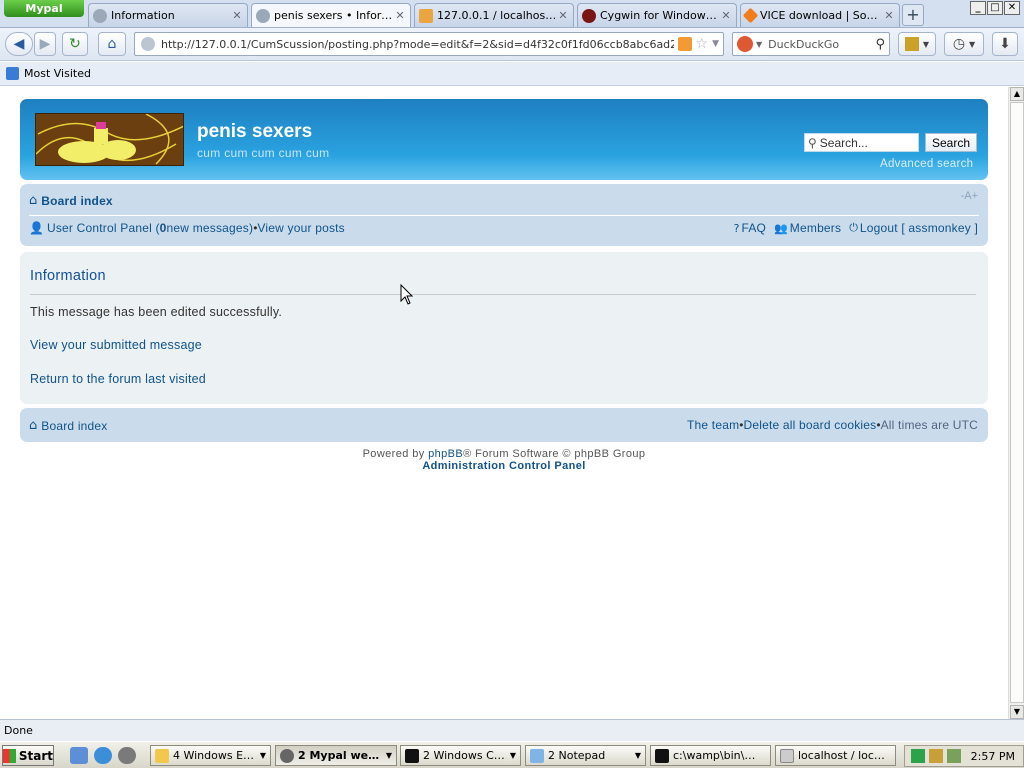 The width and height of the screenshot is (1024, 768). I want to click on start-button: Start, so click(28, 755).